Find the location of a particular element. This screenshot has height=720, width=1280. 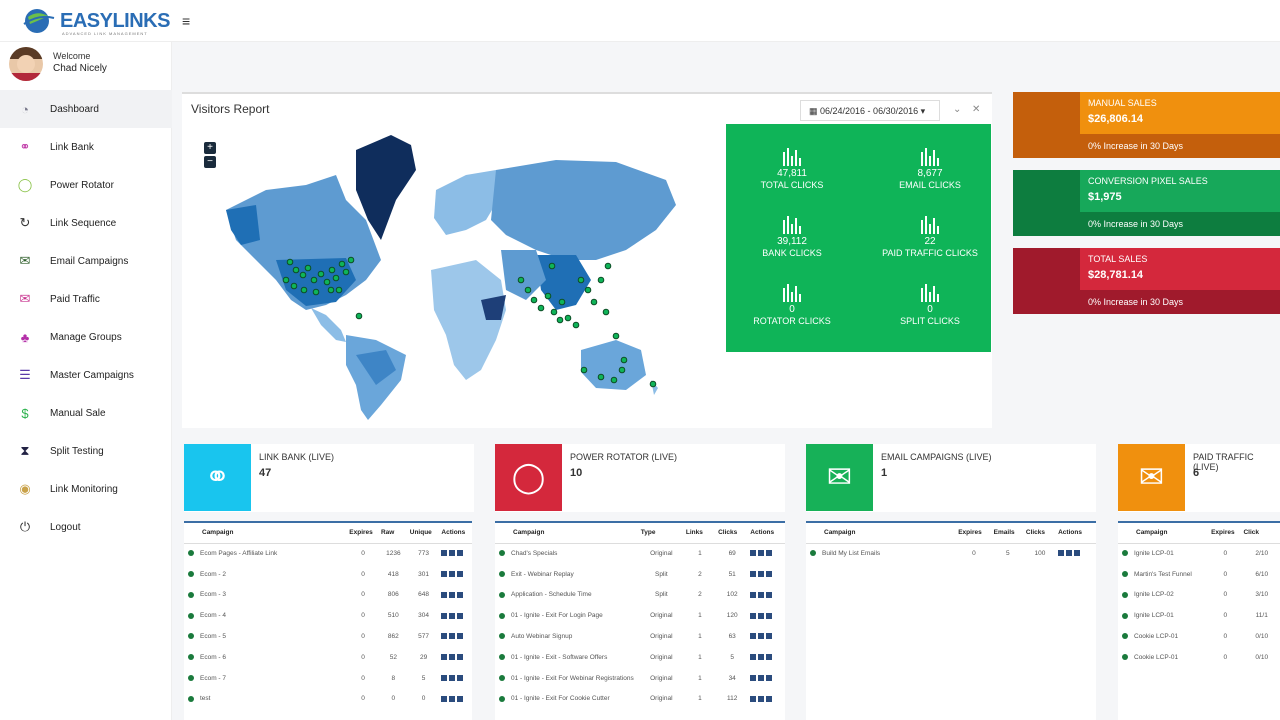

table-row: Cookie LCP-01 0 0/10 is located at coordinates (1199, 636).